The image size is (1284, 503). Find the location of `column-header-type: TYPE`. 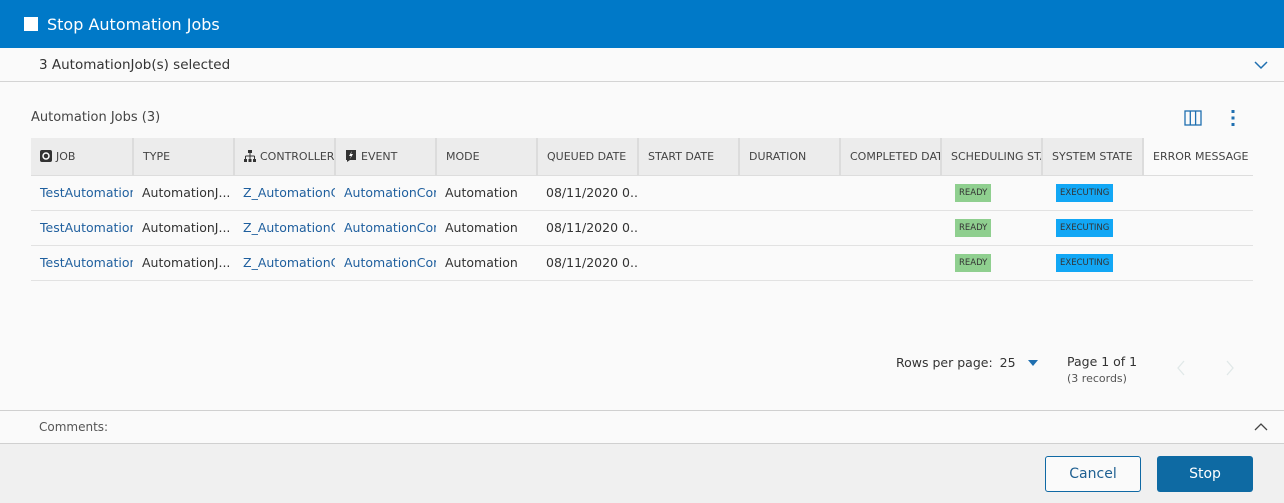

column-header-type: TYPE is located at coordinates (184, 157).